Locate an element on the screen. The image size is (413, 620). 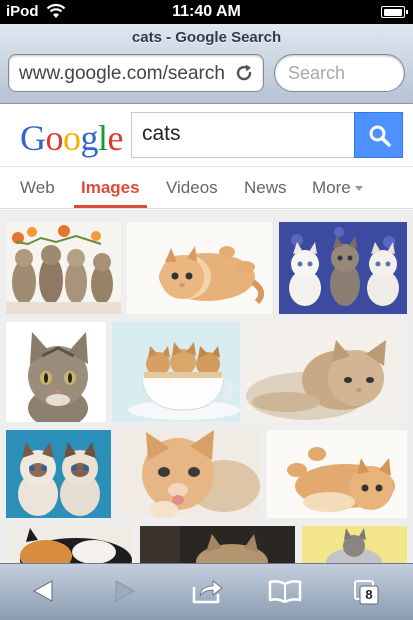
open-book-icon is located at coordinates (285, 593).